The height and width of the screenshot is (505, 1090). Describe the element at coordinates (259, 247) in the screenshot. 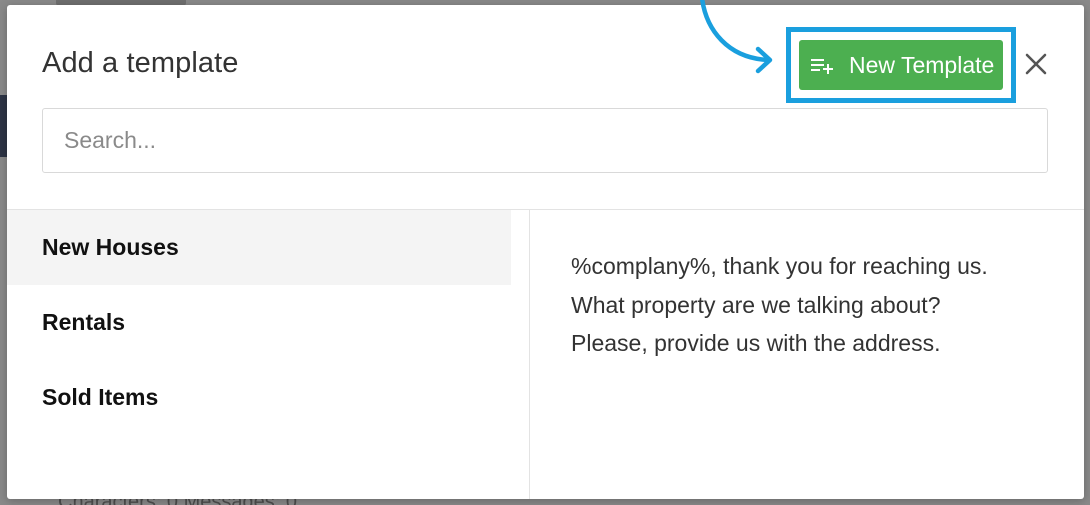

I see `category-item-new-houses: New Houses` at that location.